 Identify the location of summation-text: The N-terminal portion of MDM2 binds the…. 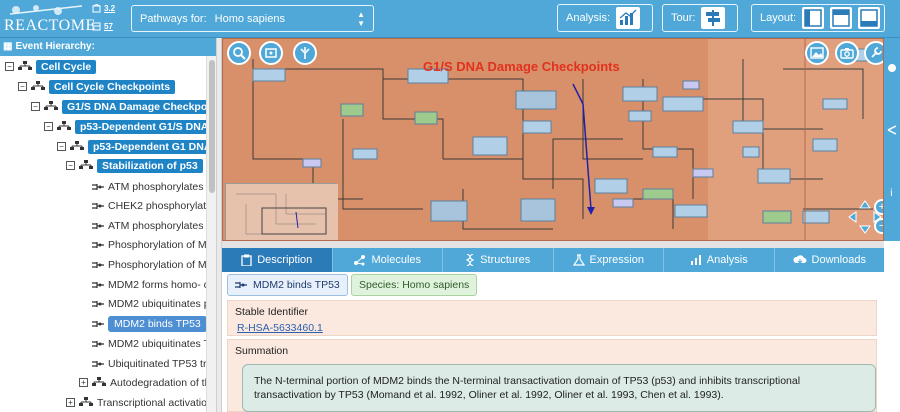
(559, 388).